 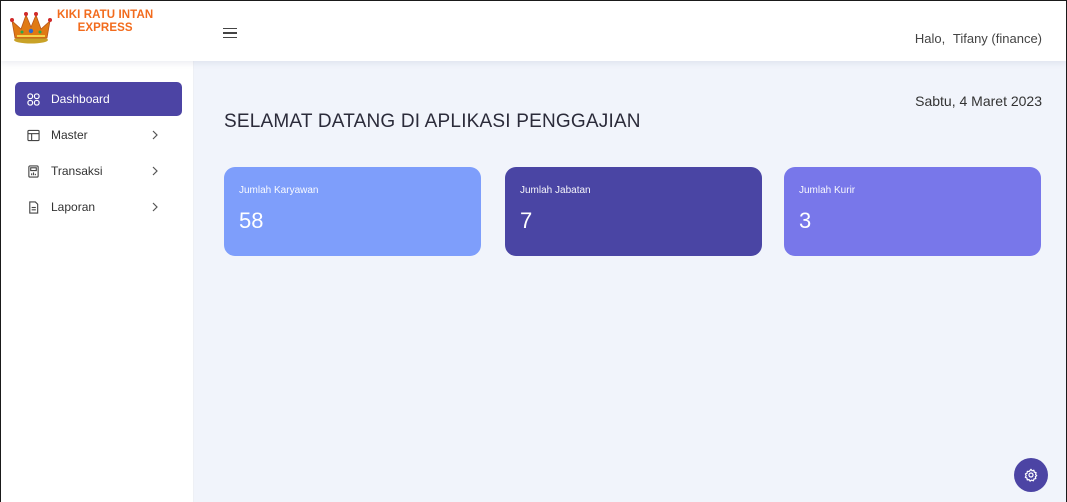 I want to click on stat-card-label: Jumlah Kurir, so click(x=827, y=190).